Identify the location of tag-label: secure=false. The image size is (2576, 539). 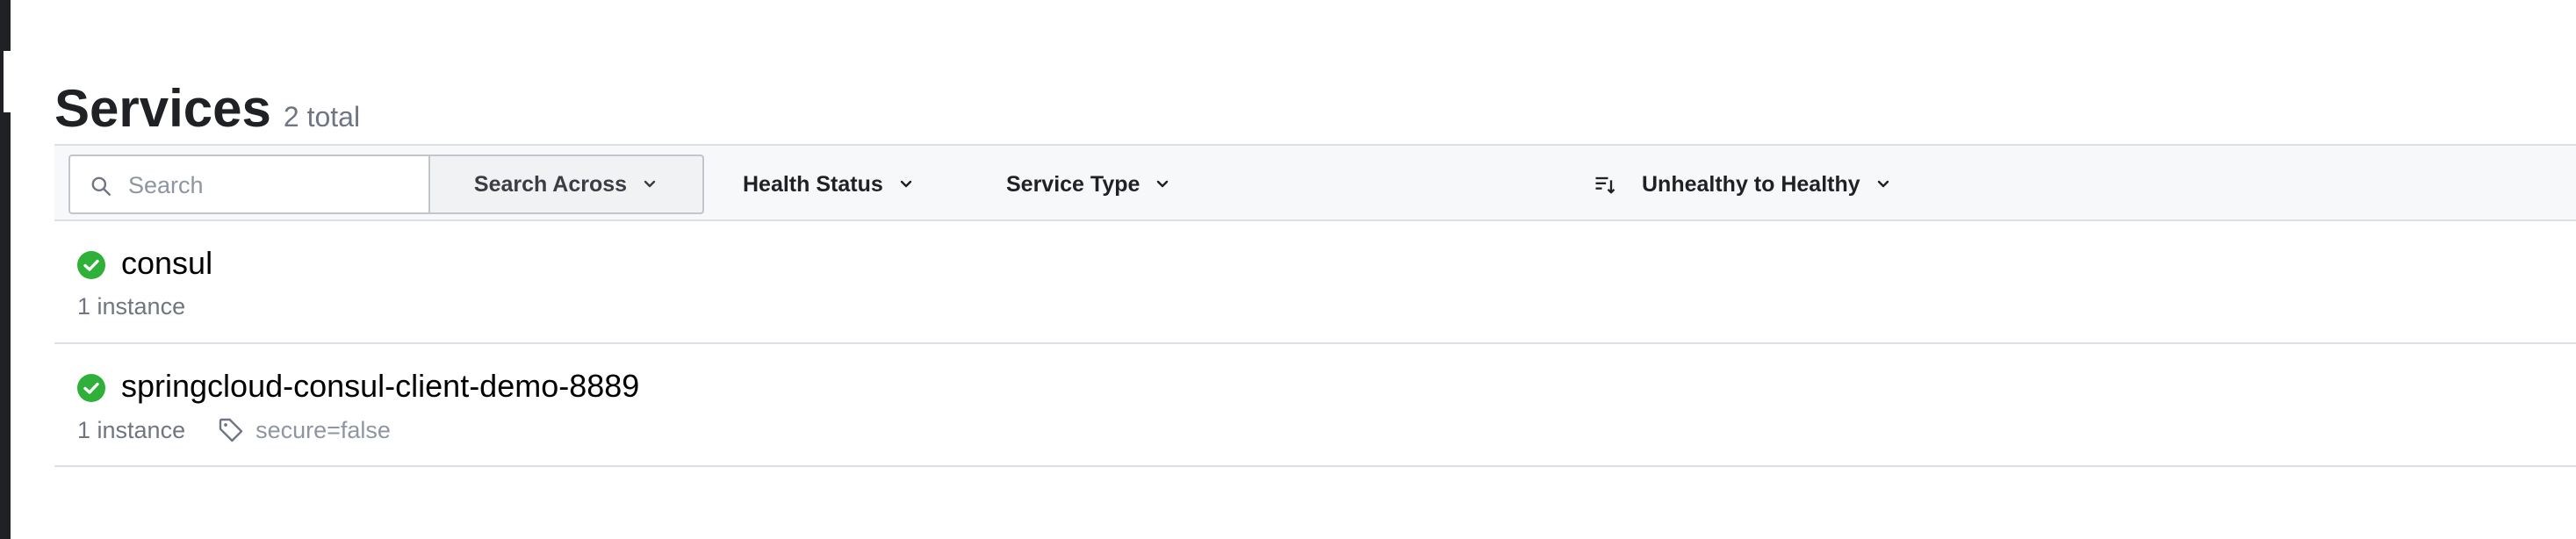
(323, 429).